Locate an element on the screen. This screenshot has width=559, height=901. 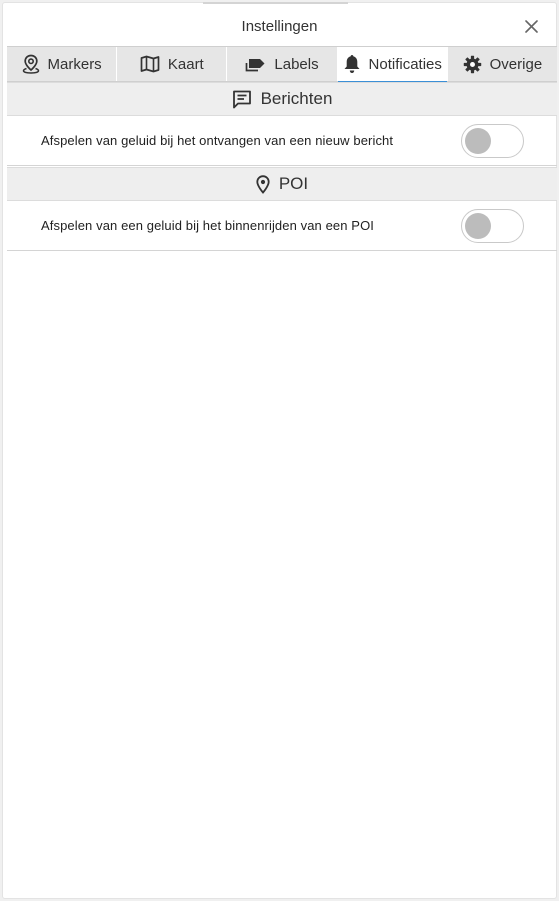
dialog-title: Instellingen is located at coordinates (279, 26).